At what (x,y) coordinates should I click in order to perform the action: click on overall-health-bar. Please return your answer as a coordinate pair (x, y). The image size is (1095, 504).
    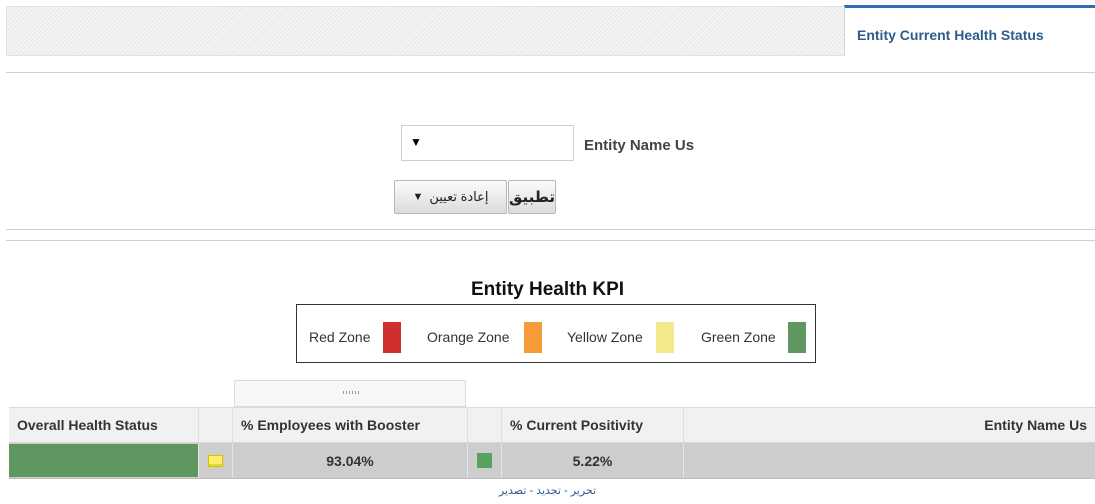
    Looking at the image, I should click on (103, 460).